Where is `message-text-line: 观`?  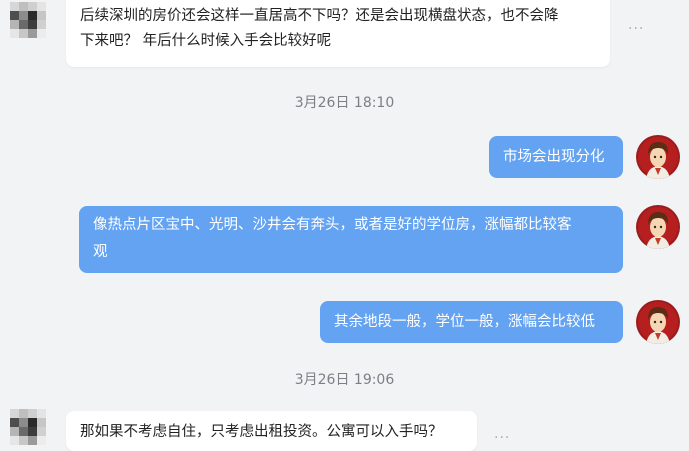 message-text-line: 观 is located at coordinates (100, 252).